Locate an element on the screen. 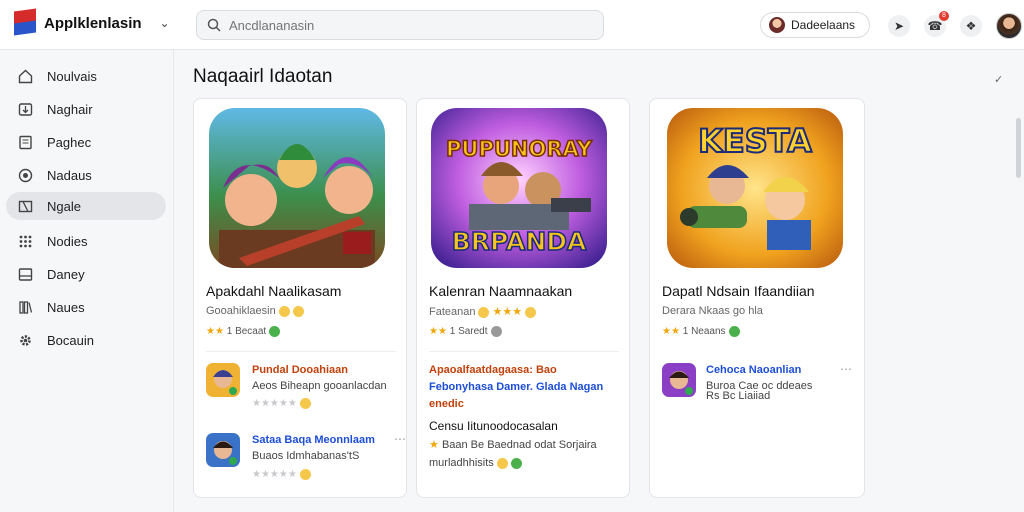 Image resolution: width=1024 pixels, height=512 pixels. sidebar-item-label: Paghec is located at coordinates (69, 142).